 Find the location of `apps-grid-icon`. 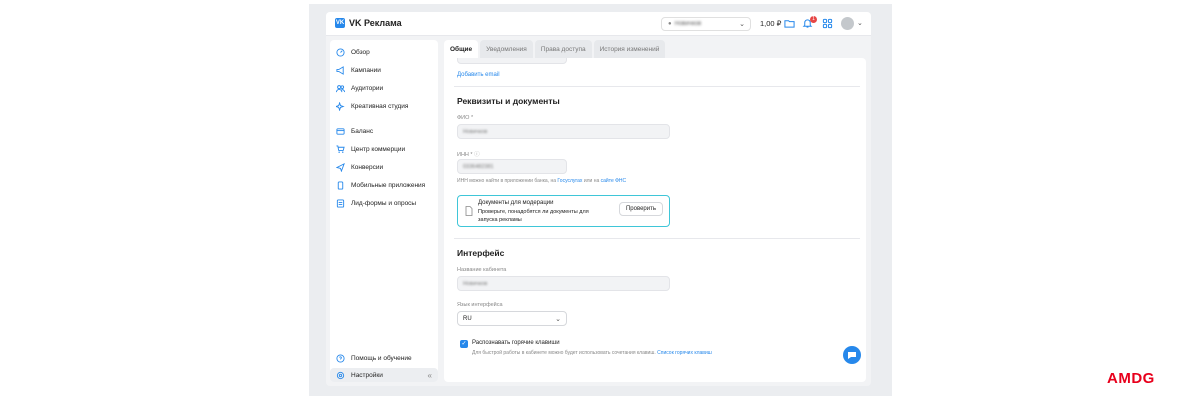

apps-grid-icon is located at coordinates (827, 23).